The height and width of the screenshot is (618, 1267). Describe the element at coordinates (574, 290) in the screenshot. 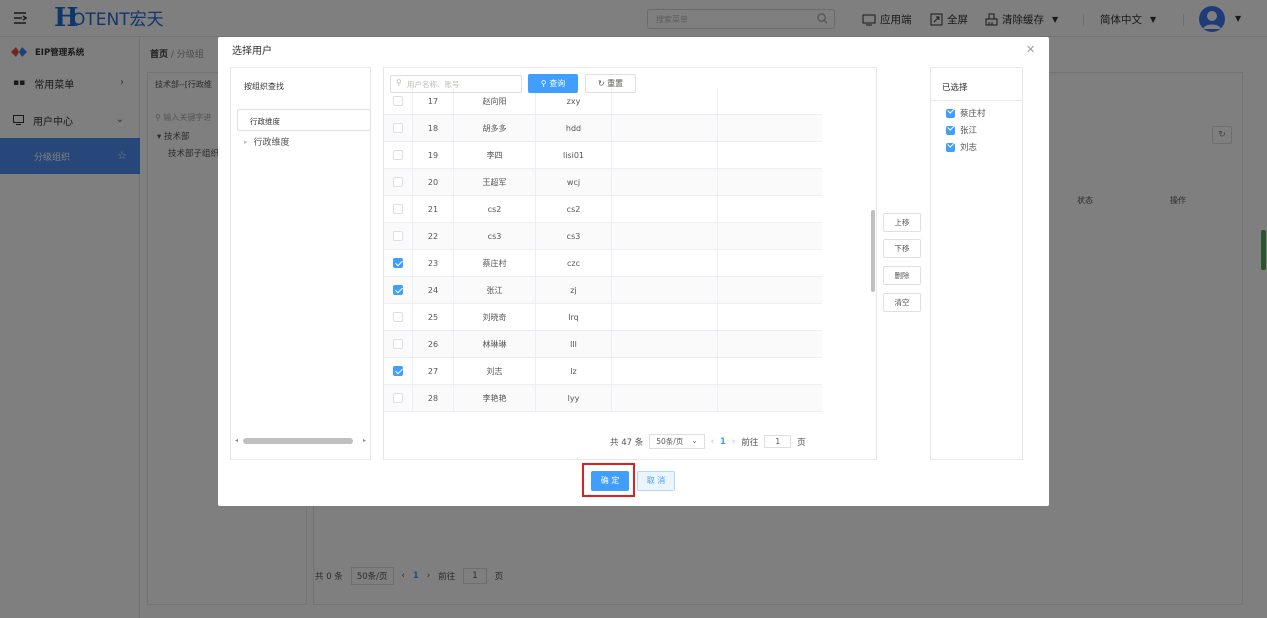

I see `row-account: zj` at that location.